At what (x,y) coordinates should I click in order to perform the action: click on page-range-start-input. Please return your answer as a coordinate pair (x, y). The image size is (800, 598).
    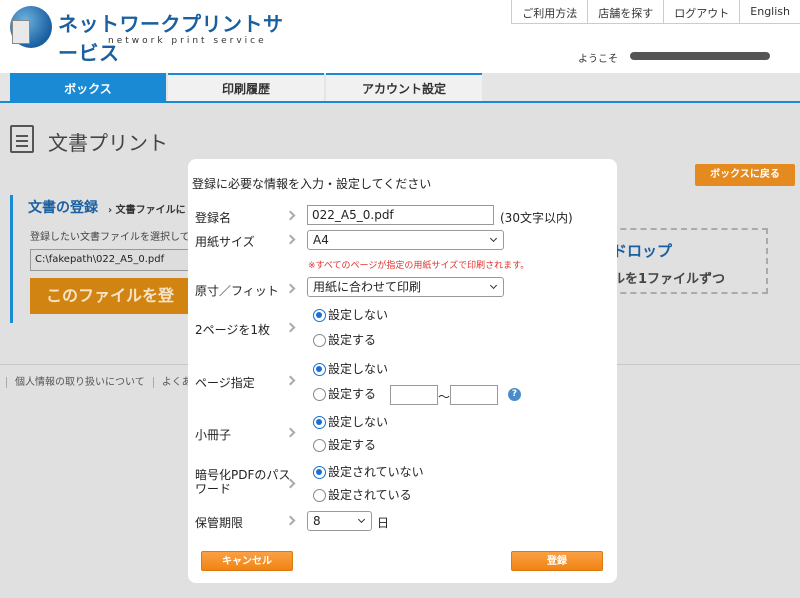
    Looking at the image, I should click on (414, 395).